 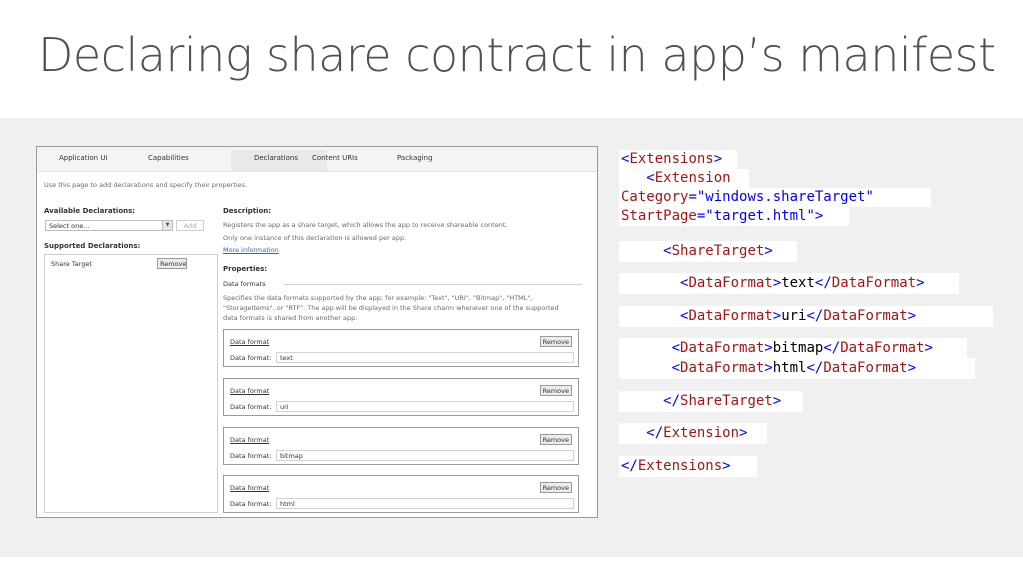 I want to click on code-dataformat-html: <DataFormat>html</DataFormat>, so click(x=794, y=368).